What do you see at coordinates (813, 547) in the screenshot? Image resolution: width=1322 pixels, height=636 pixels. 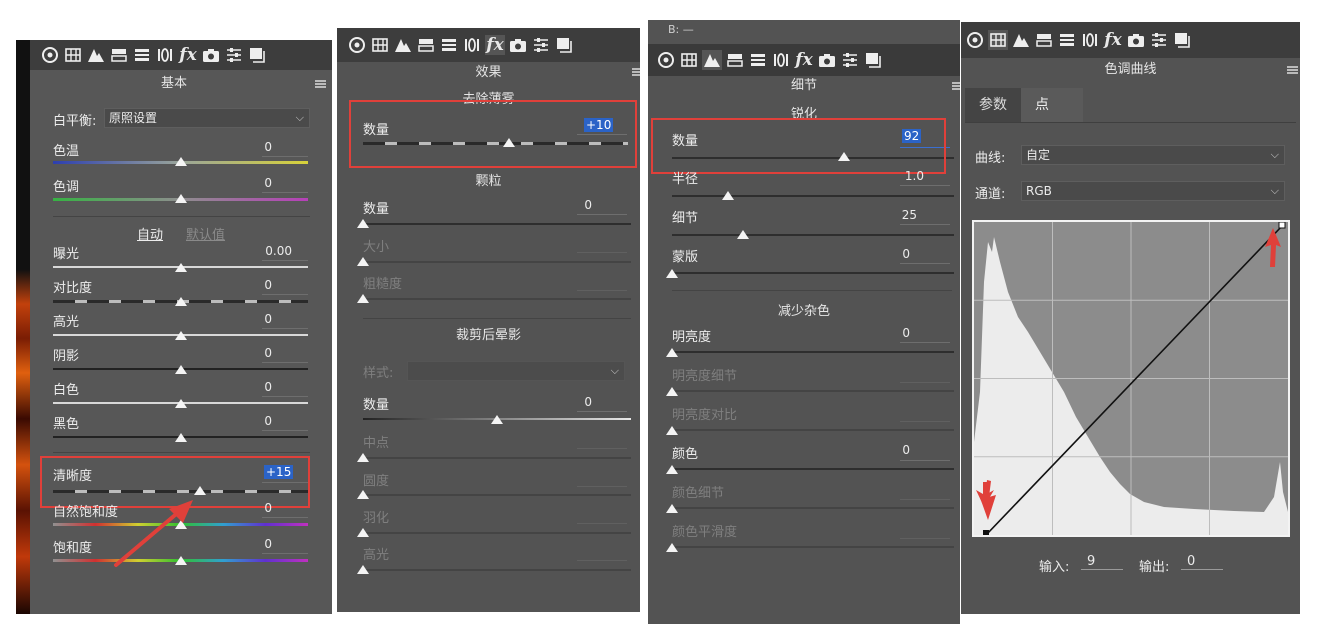 I see `nr-color-smoothness-slider-track` at bounding box center [813, 547].